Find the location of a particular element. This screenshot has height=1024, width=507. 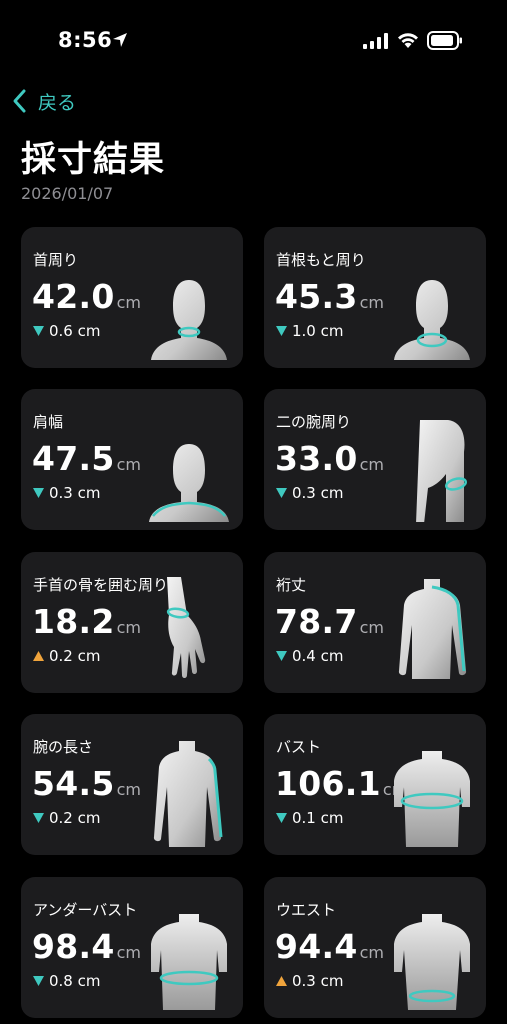

status-bar: 8:56 is located at coordinates (253, 40).